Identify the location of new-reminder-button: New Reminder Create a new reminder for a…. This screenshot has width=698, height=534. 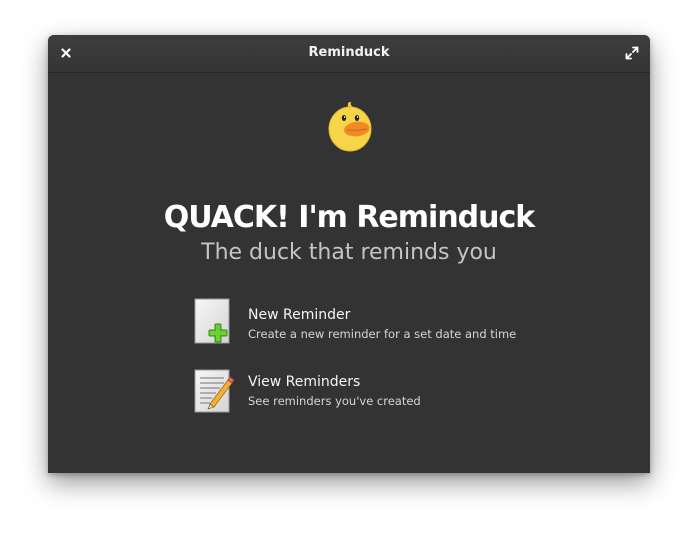
(362, 323).